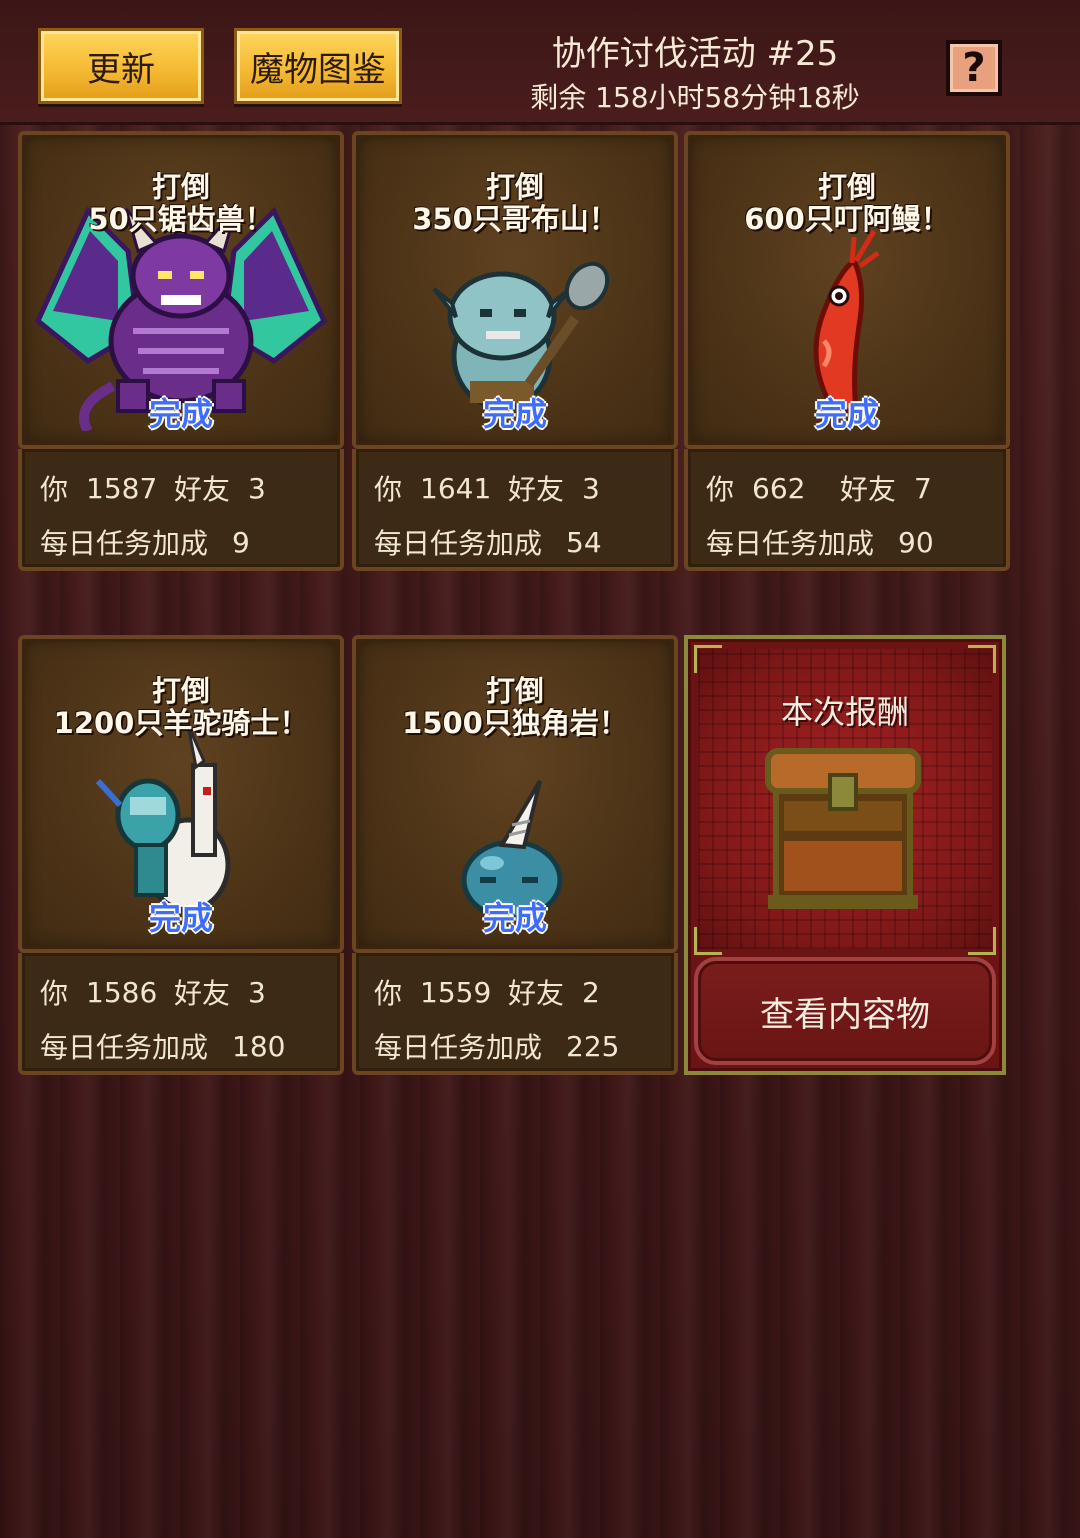  What do you see at coordinates (515, 351) in the screenshot?
I see `quest-card: 打倒 350只哥布山！ 完成 你 1641 好友 3 每日任务加成 54` at bounding box center [515, 351].